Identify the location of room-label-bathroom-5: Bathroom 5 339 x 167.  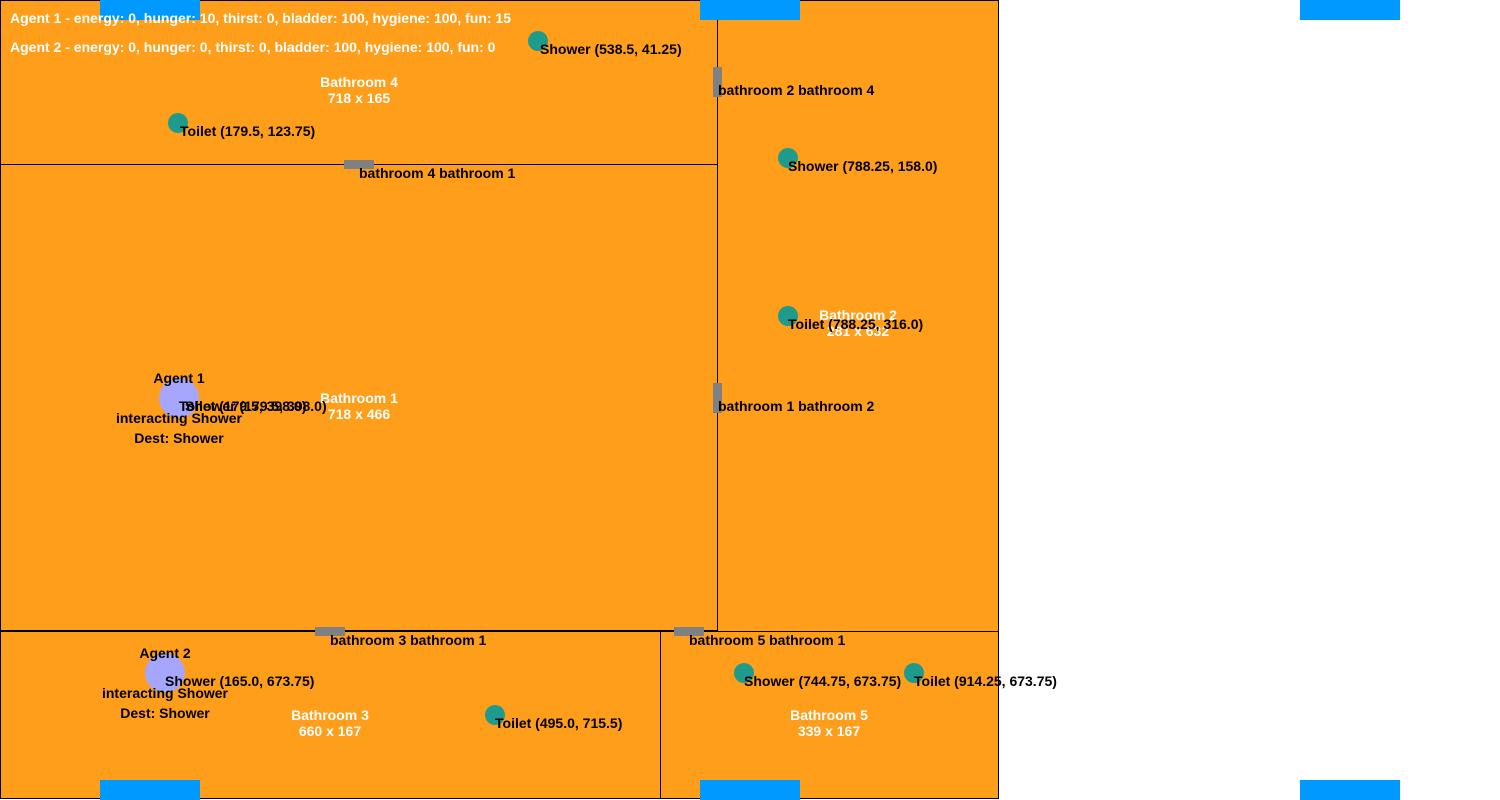
(829, 723).